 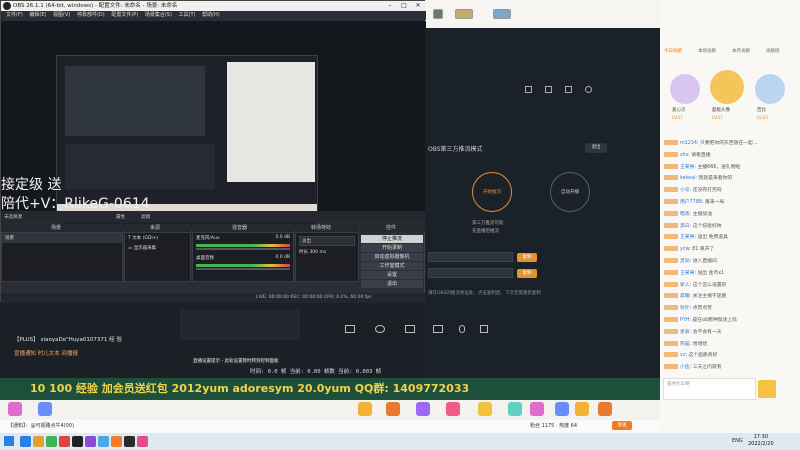 What do you see at coordinates (470, 257) in the screenshot?
I see `stream-url-field` at bounding box center [470, 257].